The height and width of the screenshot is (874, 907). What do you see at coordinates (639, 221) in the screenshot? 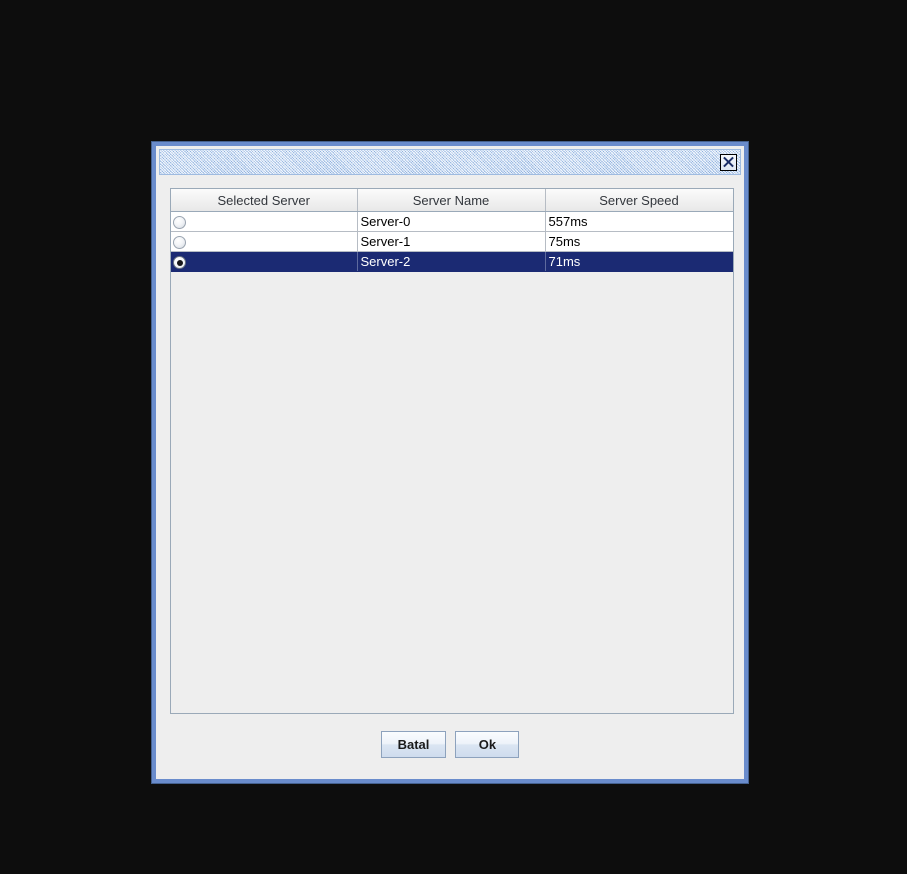
I see `cell-server-speed: 557ms` at bounding box center [639, 221].